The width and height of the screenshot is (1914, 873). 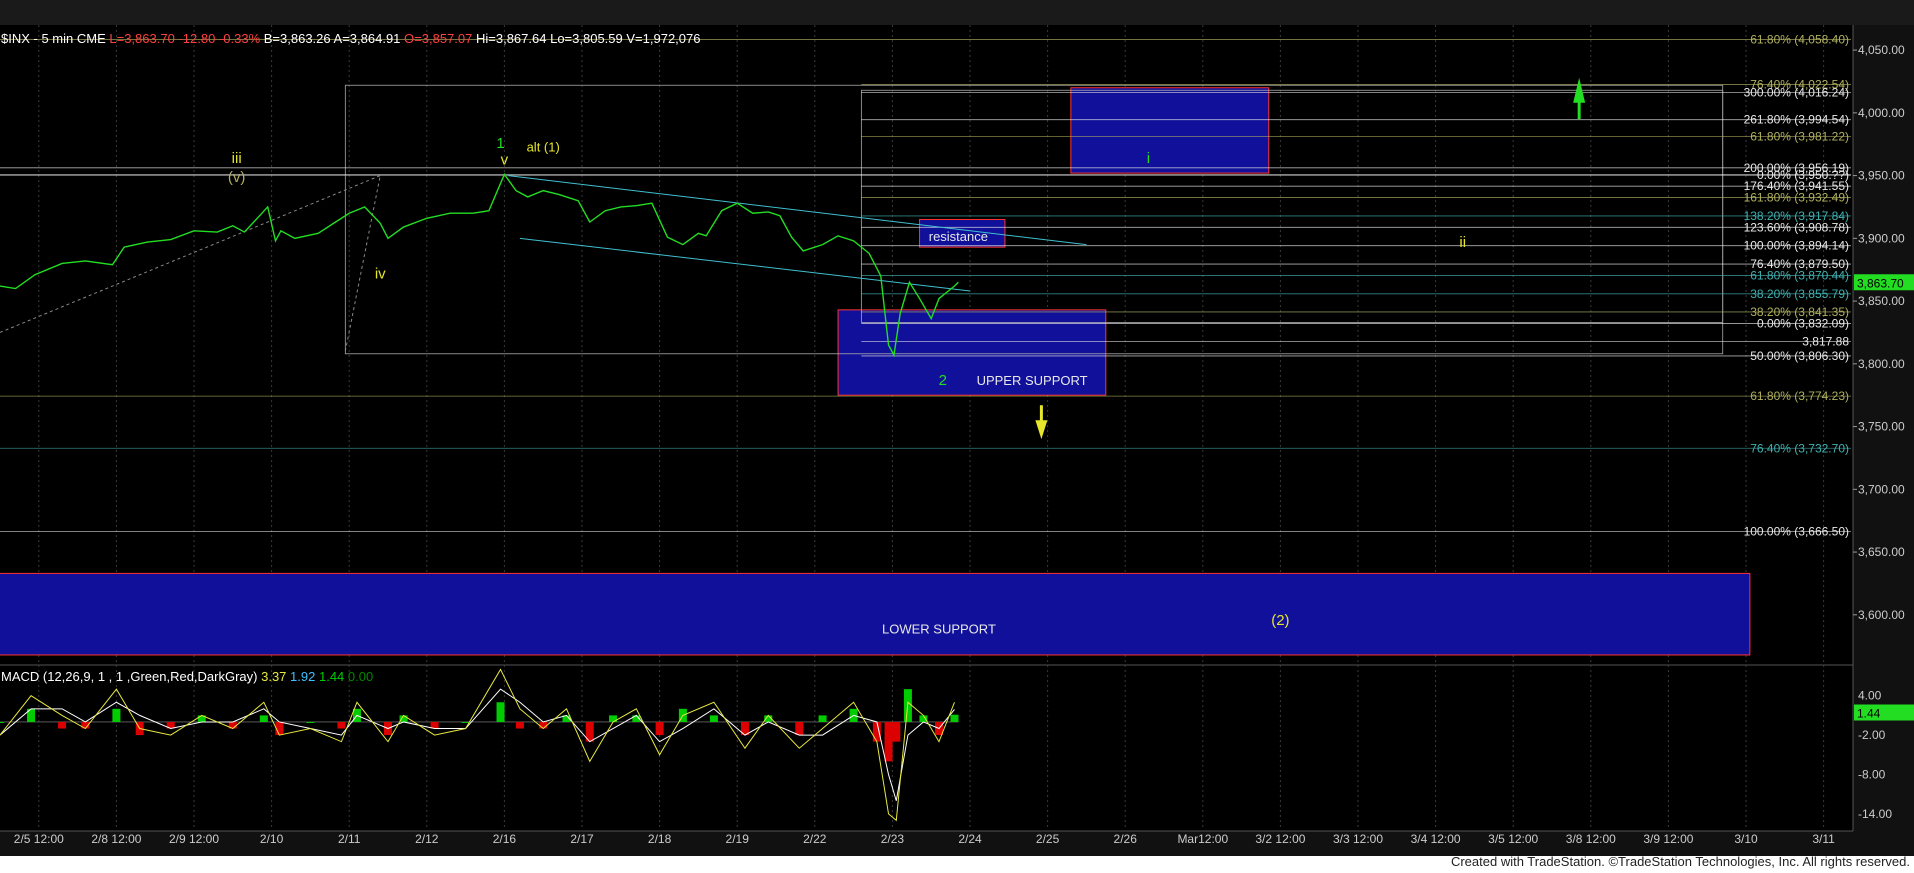 What do you see at coordinates (943, 380) in the screenshot?
I see `wave-label: 2` at bounding box center [943, 380].